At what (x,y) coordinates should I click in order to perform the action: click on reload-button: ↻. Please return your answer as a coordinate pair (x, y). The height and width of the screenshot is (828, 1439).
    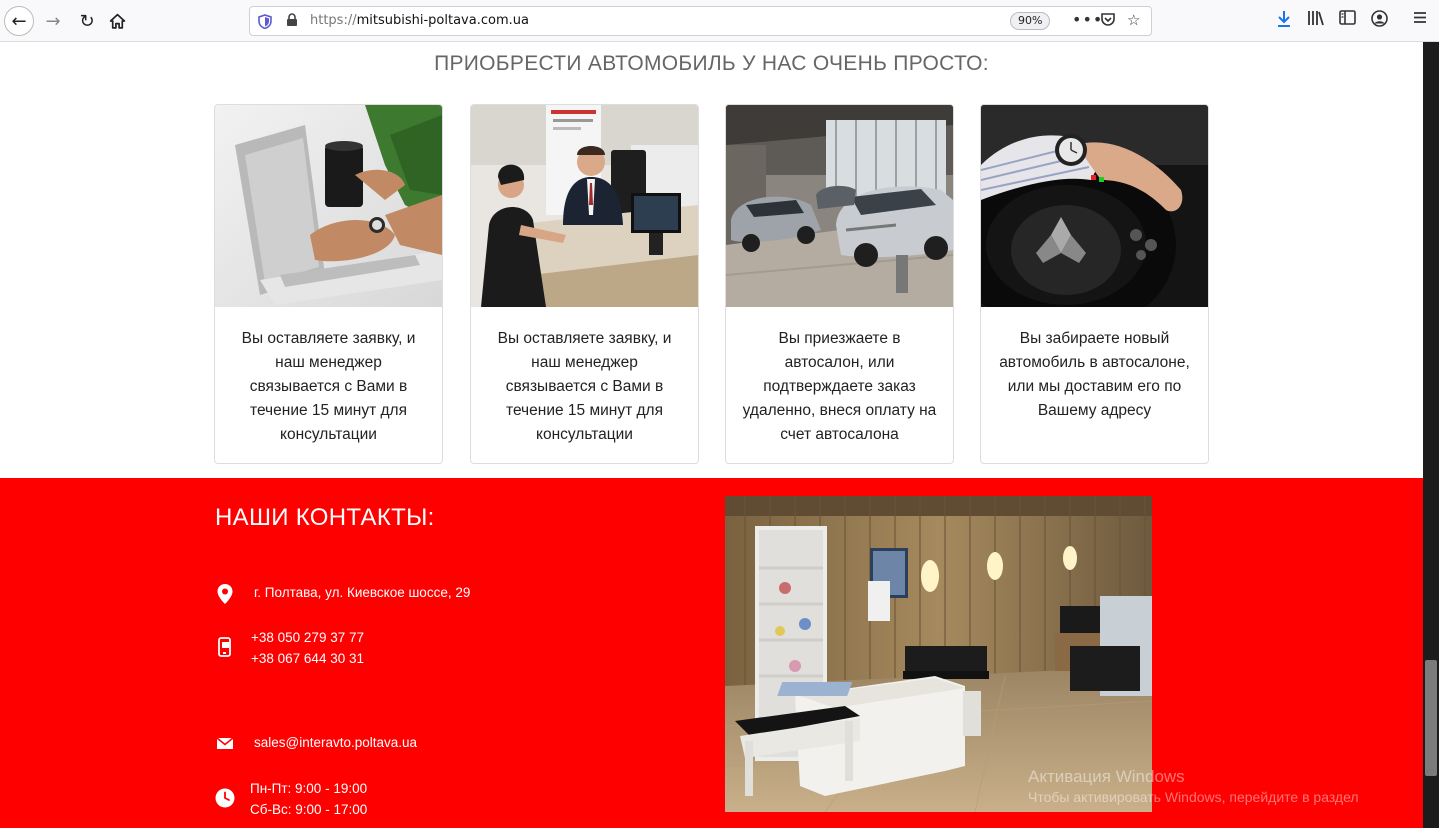
    Looking at the image, I should click on (87, 21).